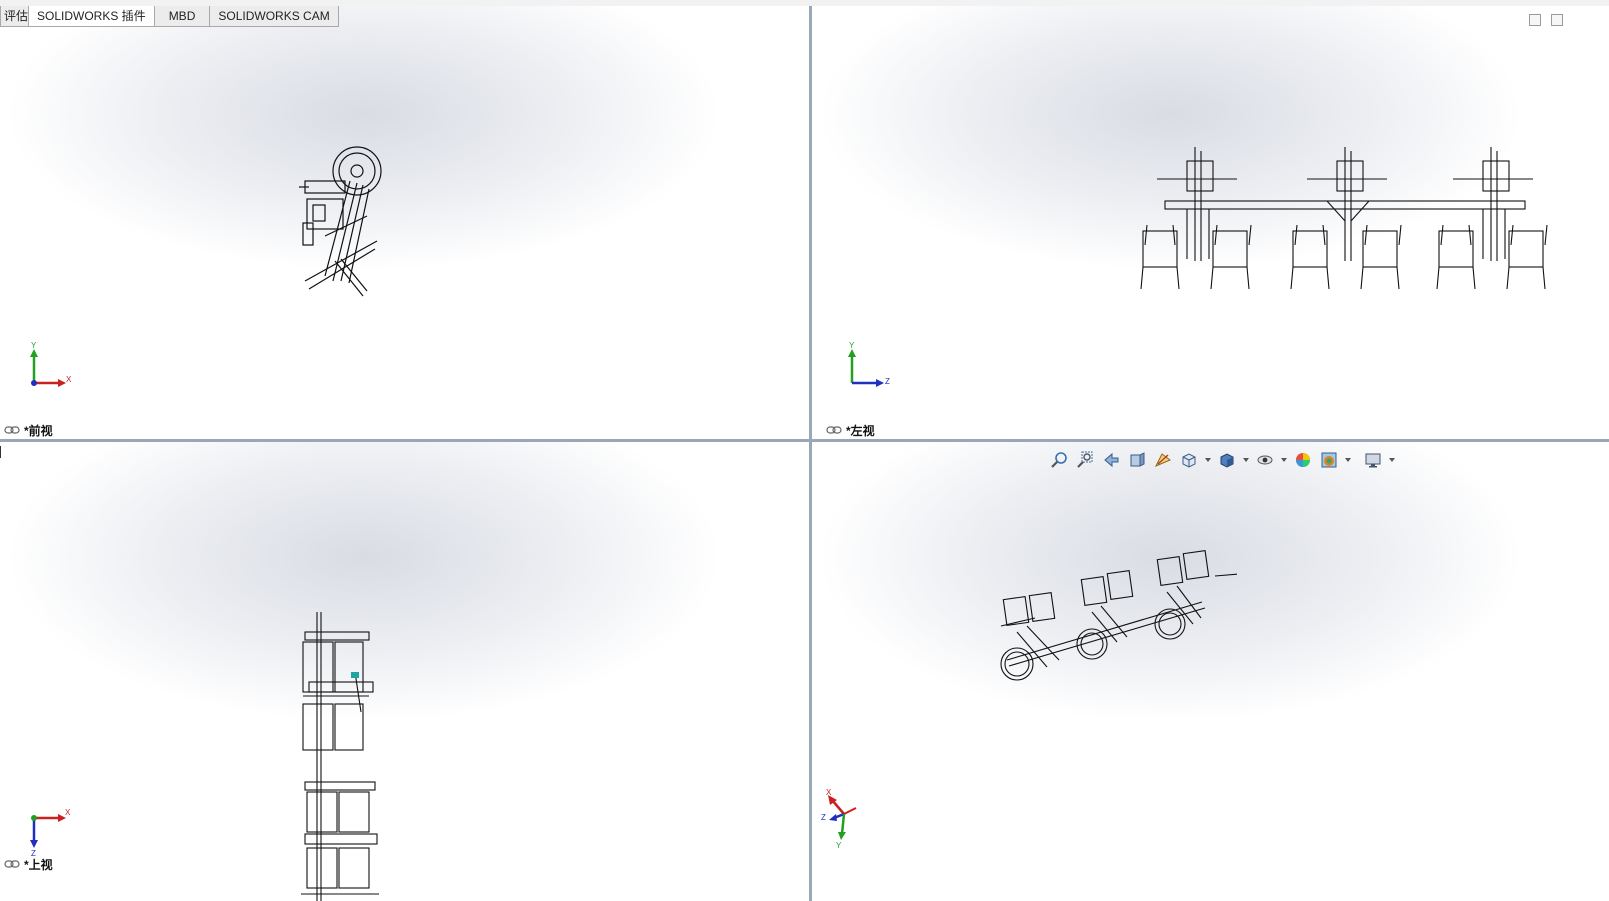  Describe the element at coordinates (38, 864) in the screenshot. I see `view-name-top: *上视` at that location.